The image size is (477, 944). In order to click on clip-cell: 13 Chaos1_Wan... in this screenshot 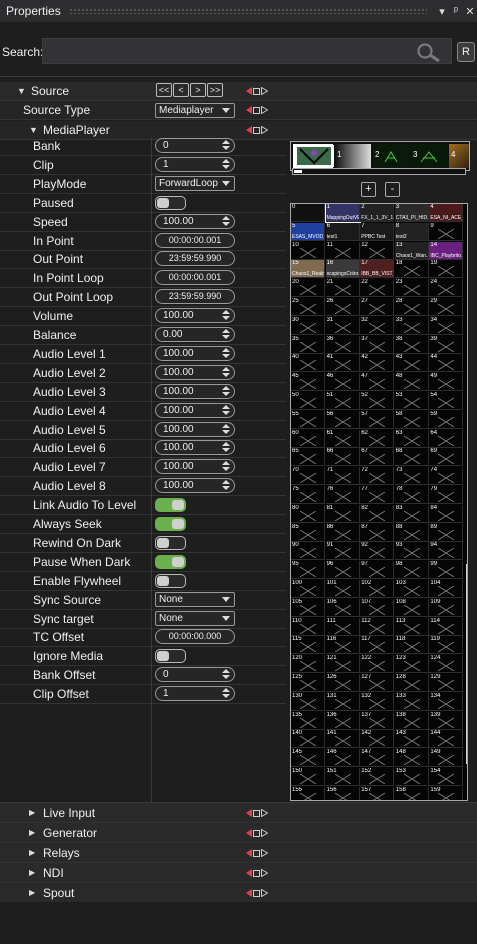, I will do `click(411, 250)`.